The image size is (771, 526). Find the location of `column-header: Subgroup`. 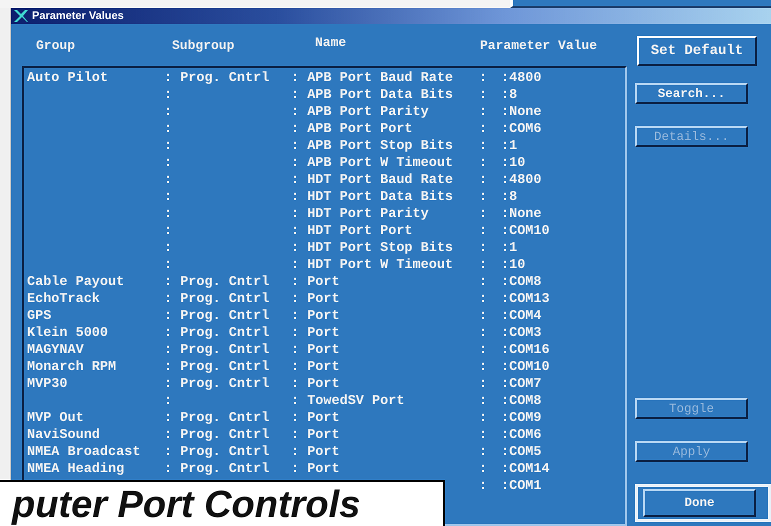

column-header: Subgroup is located at coordinates (204, 45).